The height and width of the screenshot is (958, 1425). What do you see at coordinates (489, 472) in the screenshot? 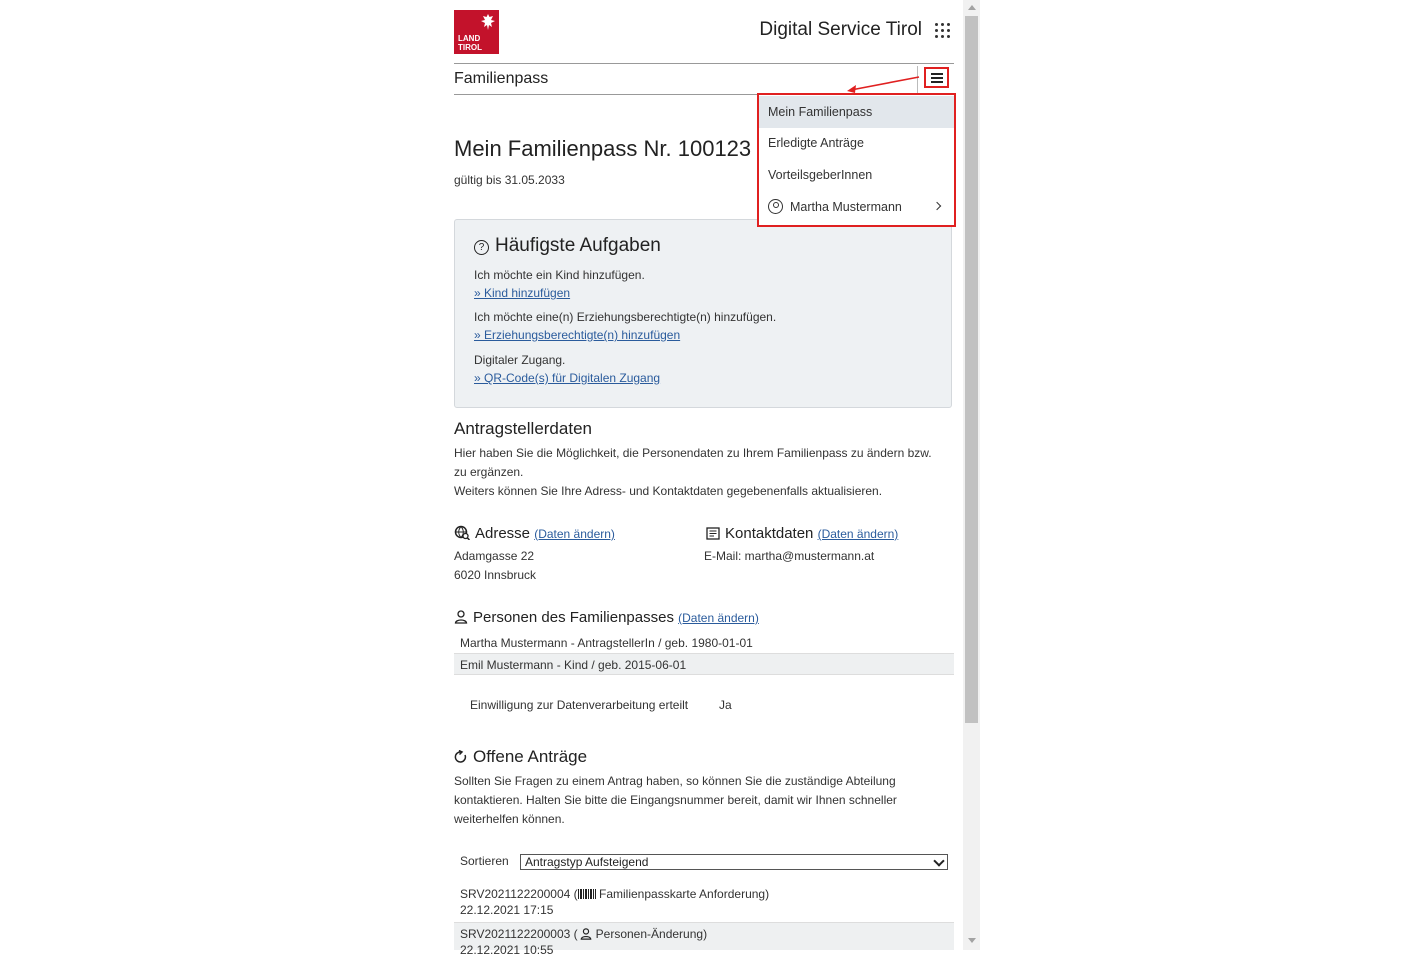
I see `applicant-text: zu ergänzen.` at bounding box center [489, 472].